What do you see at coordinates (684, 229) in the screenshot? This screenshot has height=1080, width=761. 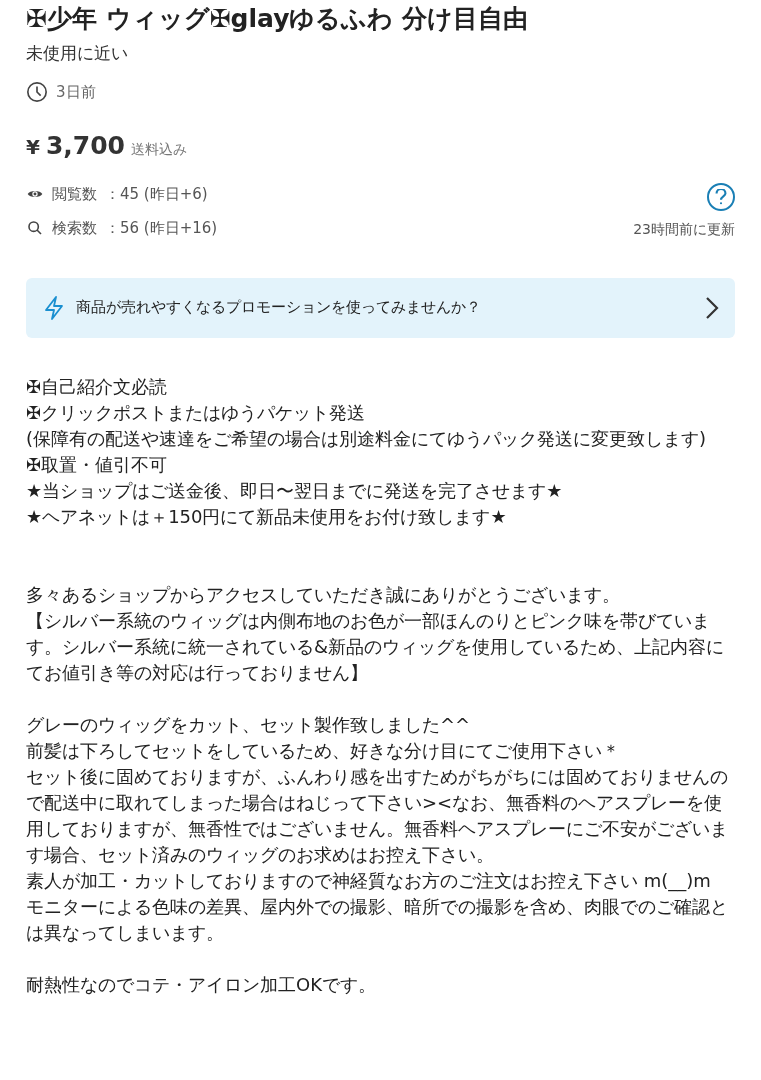 I see `update-time: 23時間前に更新` at bounding box center [684, 229].